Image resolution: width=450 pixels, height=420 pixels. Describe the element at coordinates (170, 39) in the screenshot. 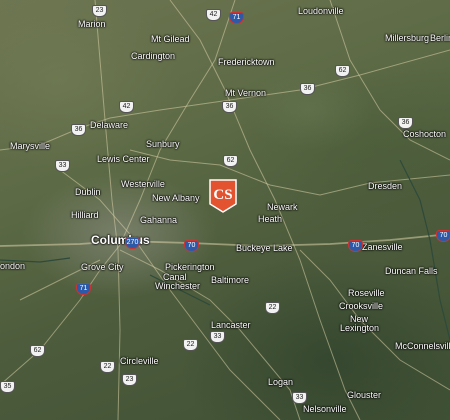

I see `city-label: Mt Gilead` at that location.